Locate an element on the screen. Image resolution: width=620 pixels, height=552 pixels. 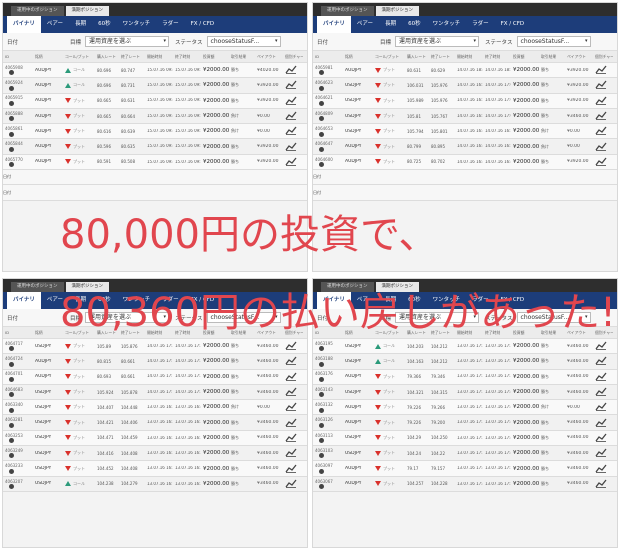
trade-id-cell: 4064647 is located at coordinates (328, 146).